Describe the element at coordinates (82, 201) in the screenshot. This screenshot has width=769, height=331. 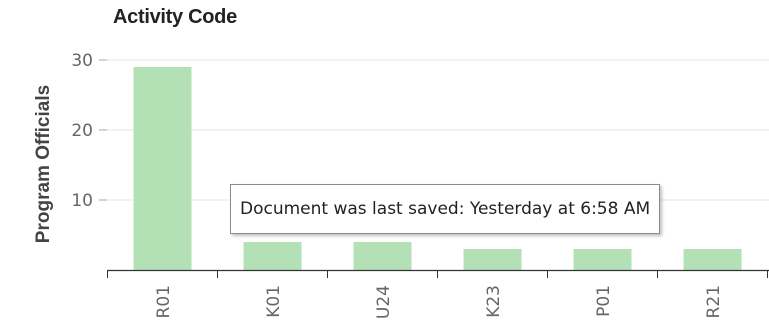
I see `y-tick-label: 10` at that location.